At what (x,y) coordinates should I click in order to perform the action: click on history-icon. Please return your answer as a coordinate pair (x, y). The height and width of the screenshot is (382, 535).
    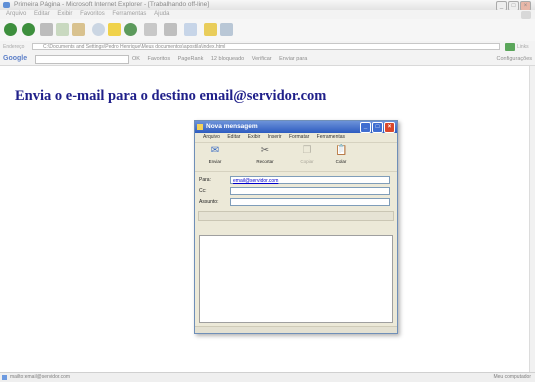
    Looking at the image, I should click on (130, 29).